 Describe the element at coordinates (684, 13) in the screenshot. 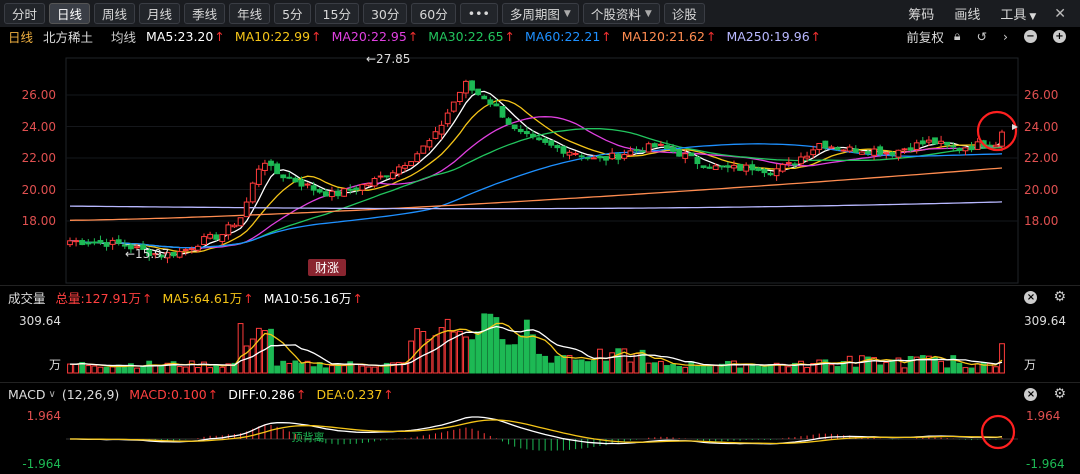

I see `diagnose-button: 诊股` at that location.